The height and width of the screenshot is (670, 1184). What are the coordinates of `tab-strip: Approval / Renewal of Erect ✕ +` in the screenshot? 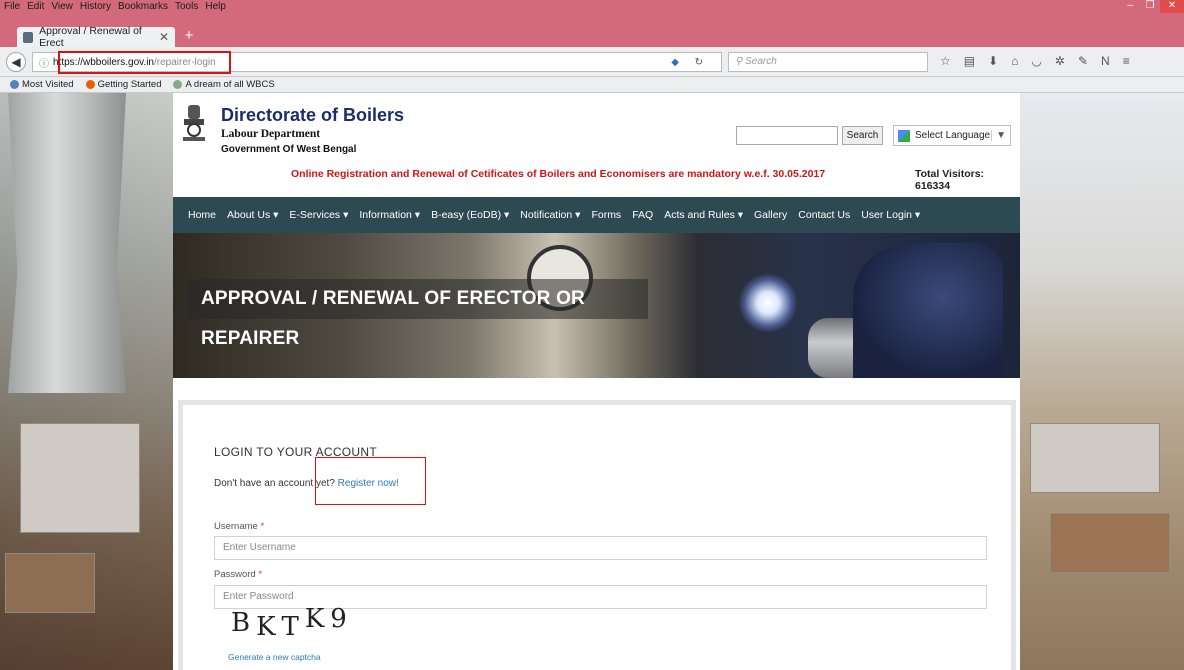 It's located at (592, 31).